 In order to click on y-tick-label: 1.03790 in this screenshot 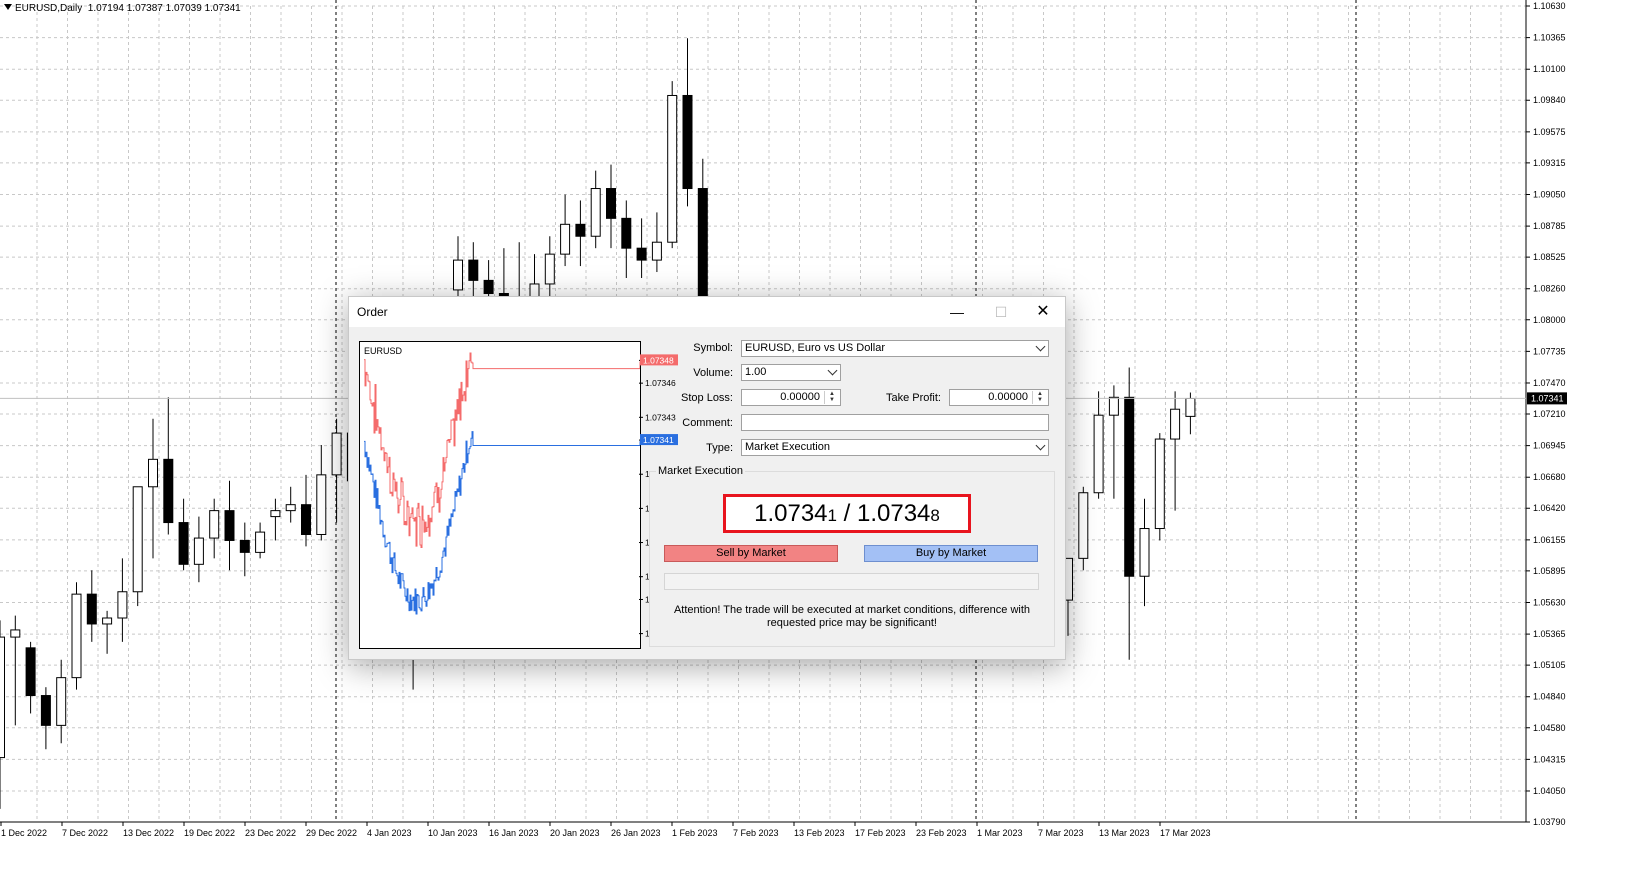, I will do `click(1549, 822)`.